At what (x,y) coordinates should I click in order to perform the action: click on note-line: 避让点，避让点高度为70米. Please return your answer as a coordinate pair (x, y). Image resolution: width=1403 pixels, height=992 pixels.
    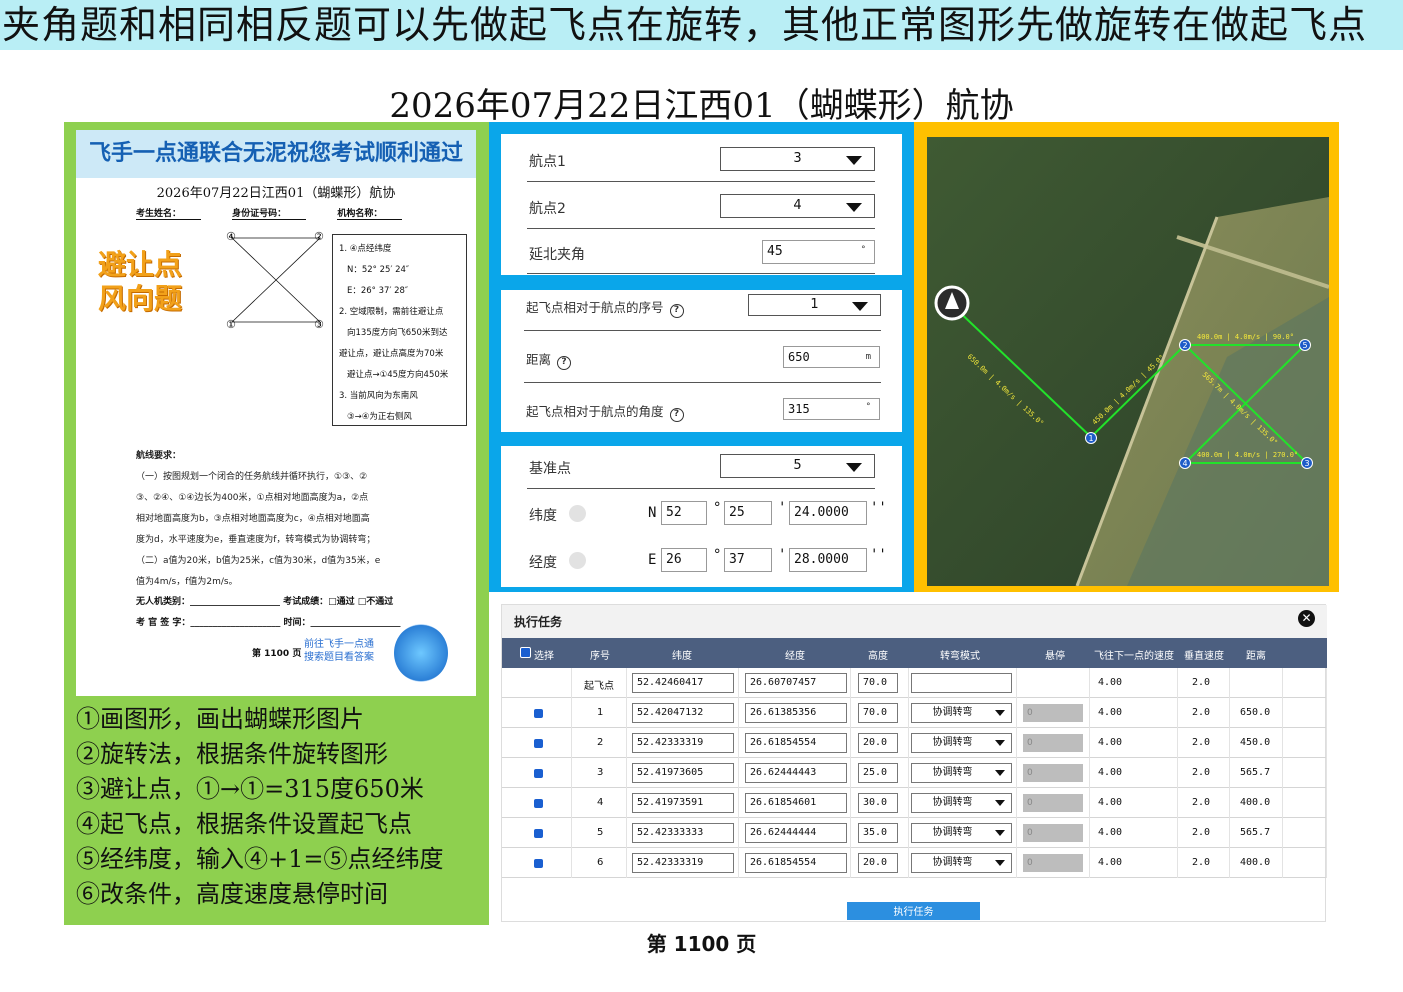
    Looking at the image, I should click on (391, 354).